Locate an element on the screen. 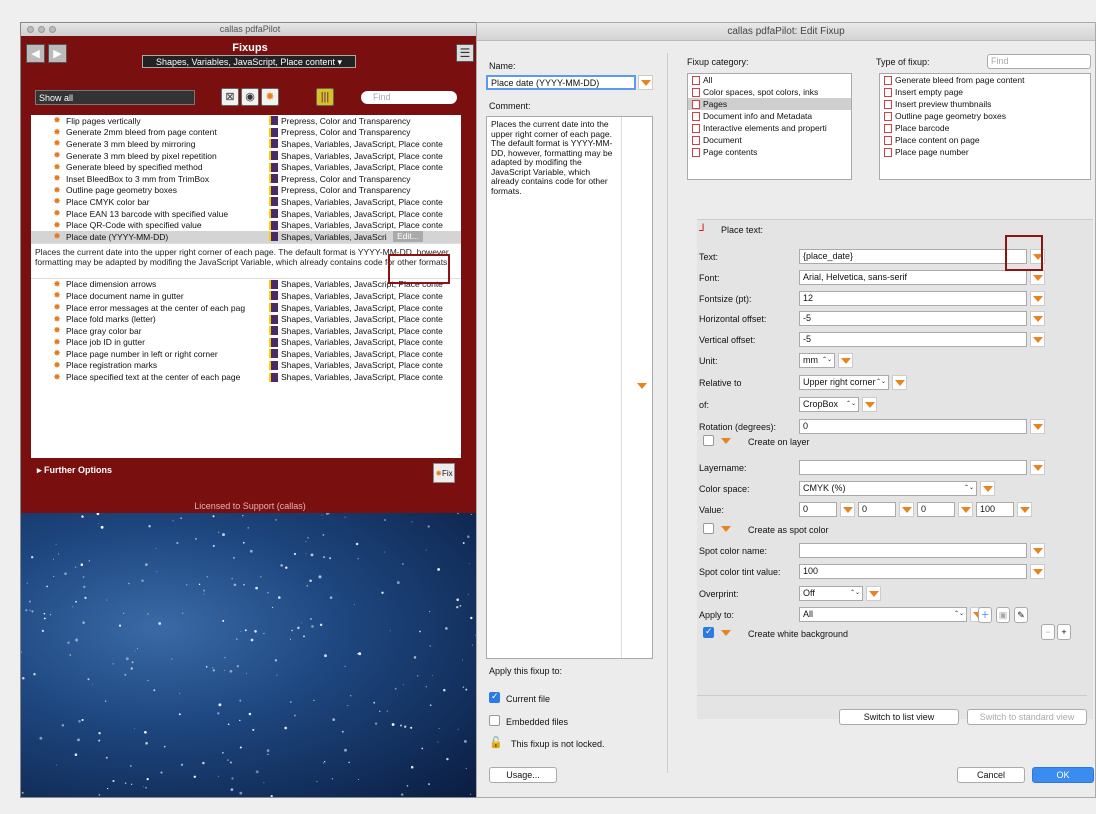  fontsize-dropdown is located at coordinates (1037, 298).